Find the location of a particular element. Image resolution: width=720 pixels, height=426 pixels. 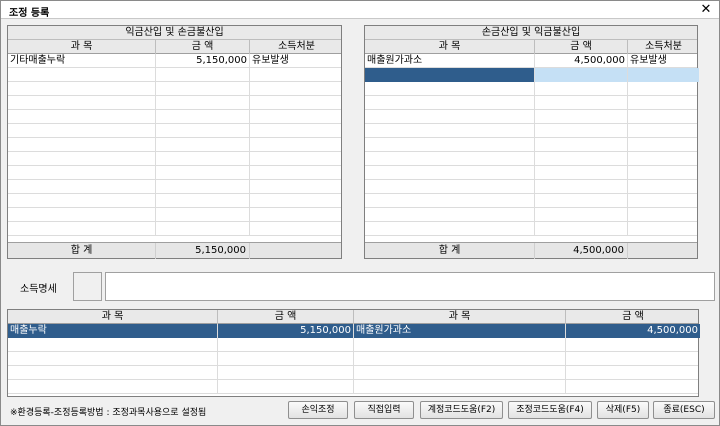

table-row: 매출누락 5,150,000 매출원가과소 4,500,000 is located at coordinates (354, 331).